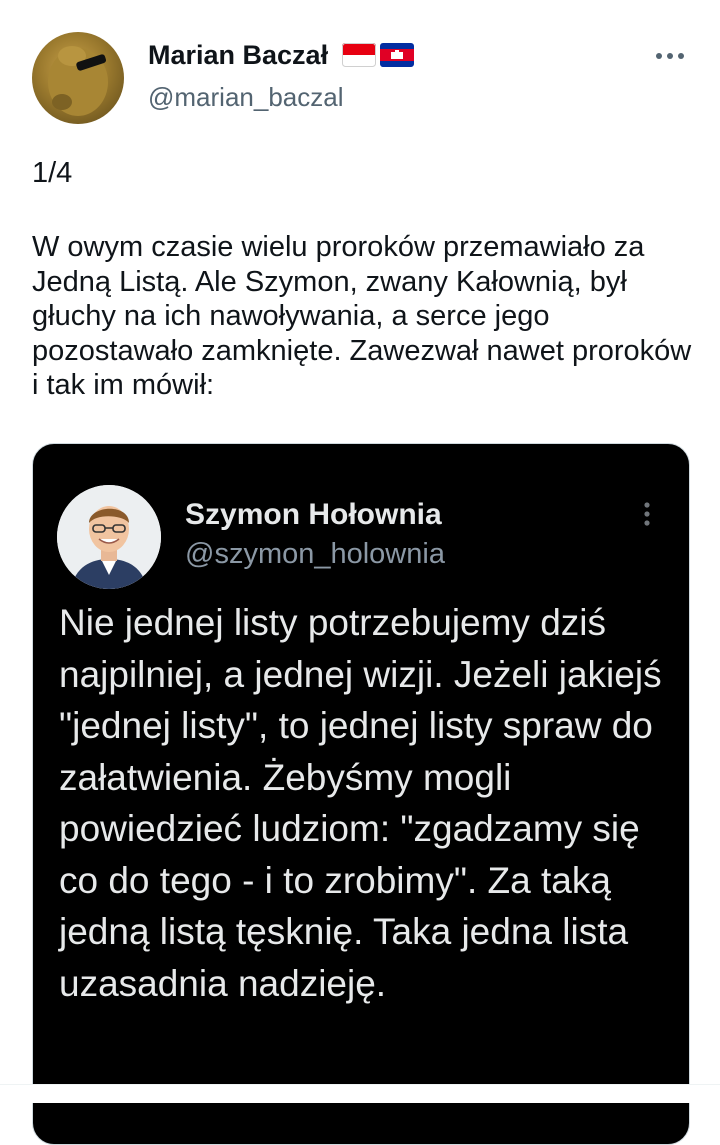 The image size is (720, 1145). Describe the element at coordinates (378, 55) in the screenshot. I see `author-flags` at that location.